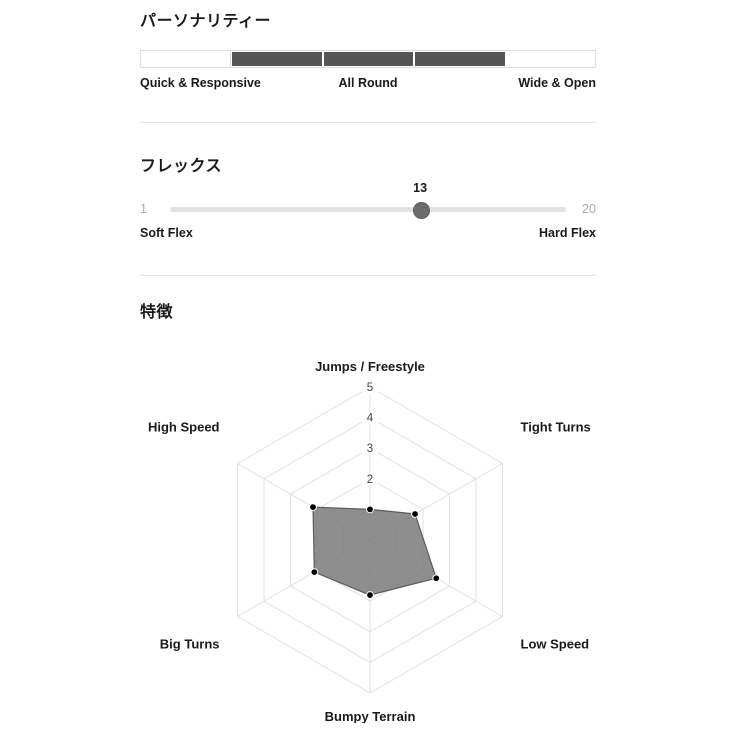 The image size is (730, 730). I want to click on flex-label-left: Soft Flex, so click(166, 233).